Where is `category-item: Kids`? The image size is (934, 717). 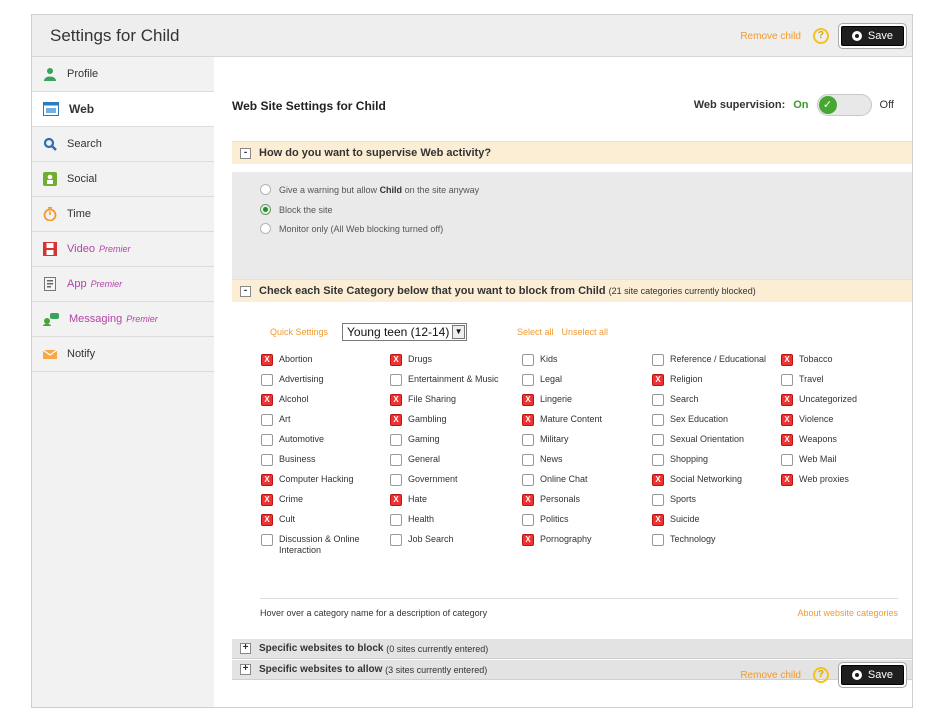 category-item: Kids is located at coordinates (584, 360).